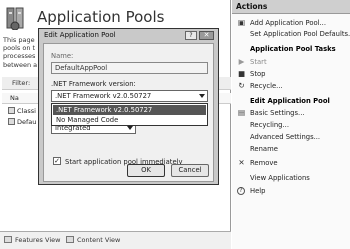 The width and height of the screenshot is (350, 249). I want to click on dialog-titlebar: Edit Application Pool ? ✕, so click(128, 35).